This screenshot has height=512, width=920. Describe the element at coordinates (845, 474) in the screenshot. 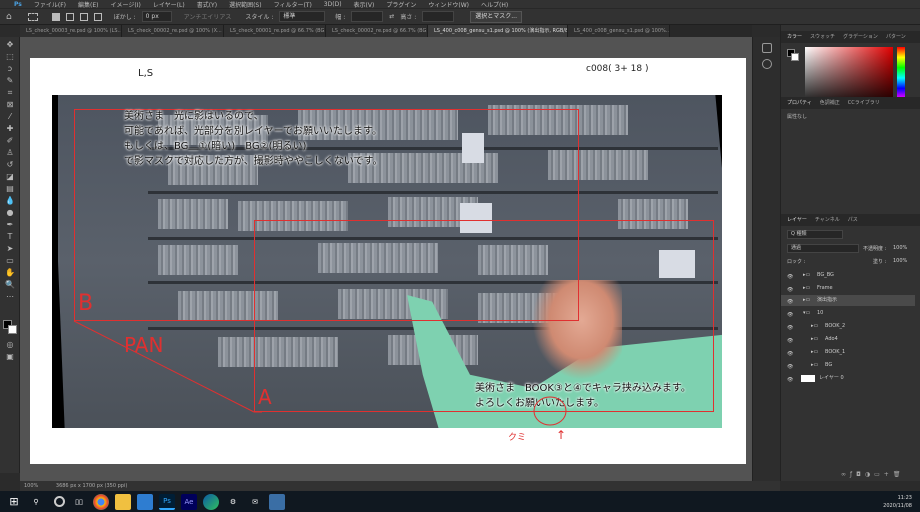

I see `link-icon: ∞` at that location.